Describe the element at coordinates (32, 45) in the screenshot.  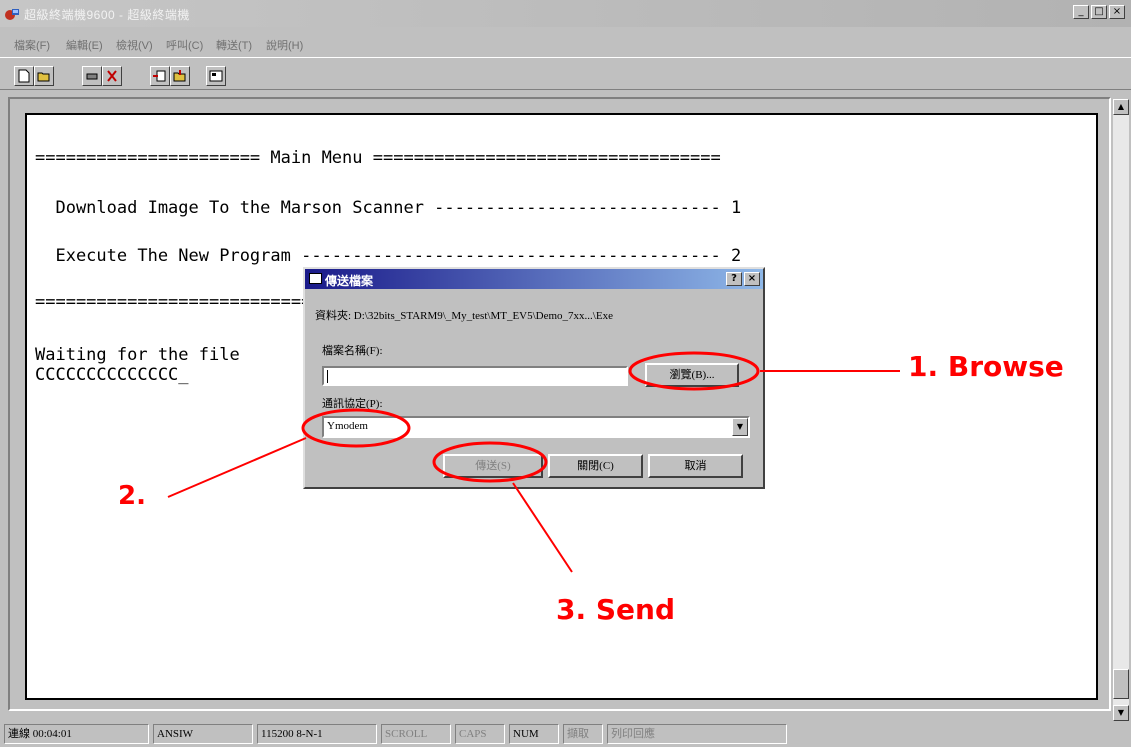
I see `menu-file: 檔案(F)` at that location.